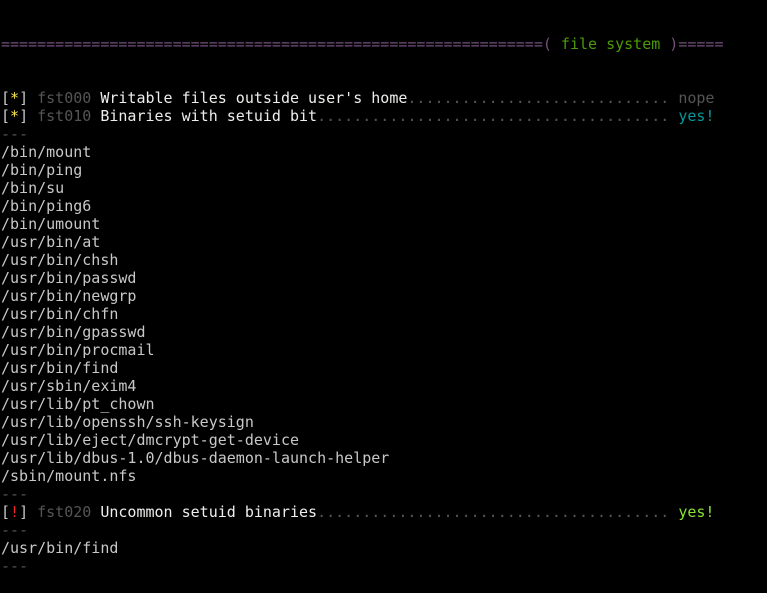  What do you see at coordinates (209, 512) in the screenshot?
I see `check-label: Uncommon setuid binaries` at bounding box center [209, 512].